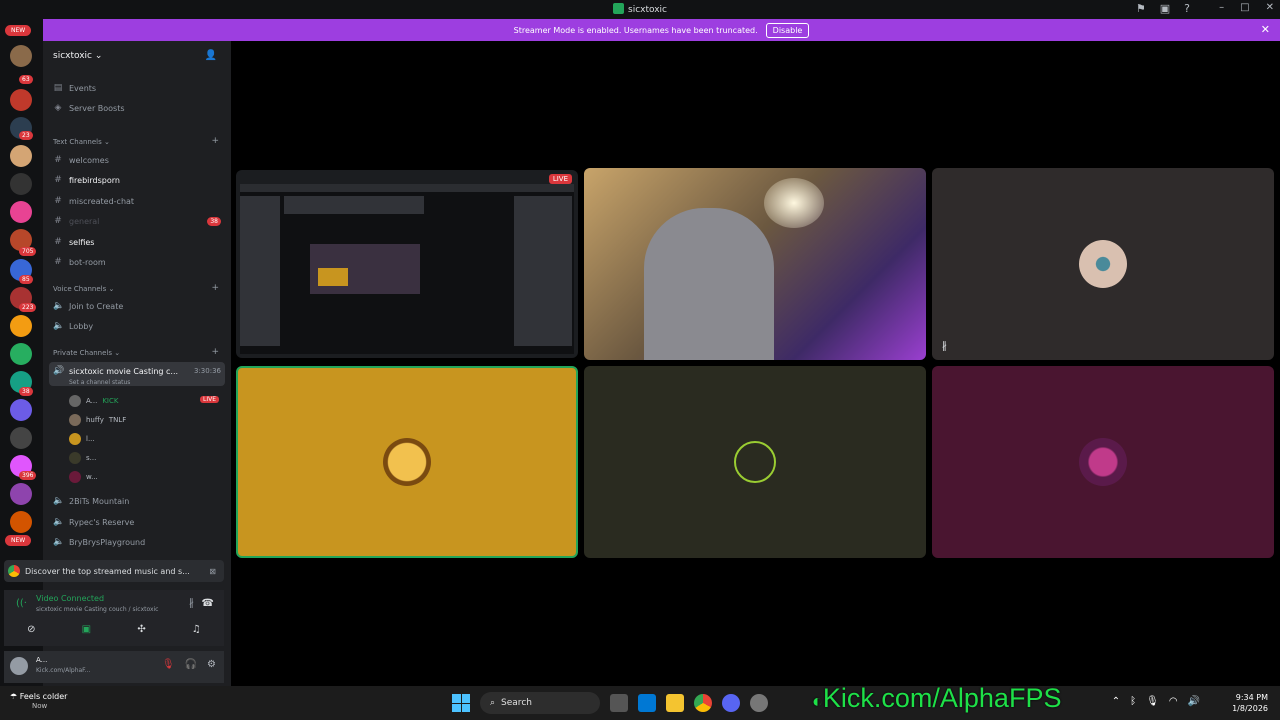 The height and width of the screenshot is (720, 1280). Describe the element at coordinates (1194, 701) in the screenshot. I see `volume-icon: 🔊` at that location.